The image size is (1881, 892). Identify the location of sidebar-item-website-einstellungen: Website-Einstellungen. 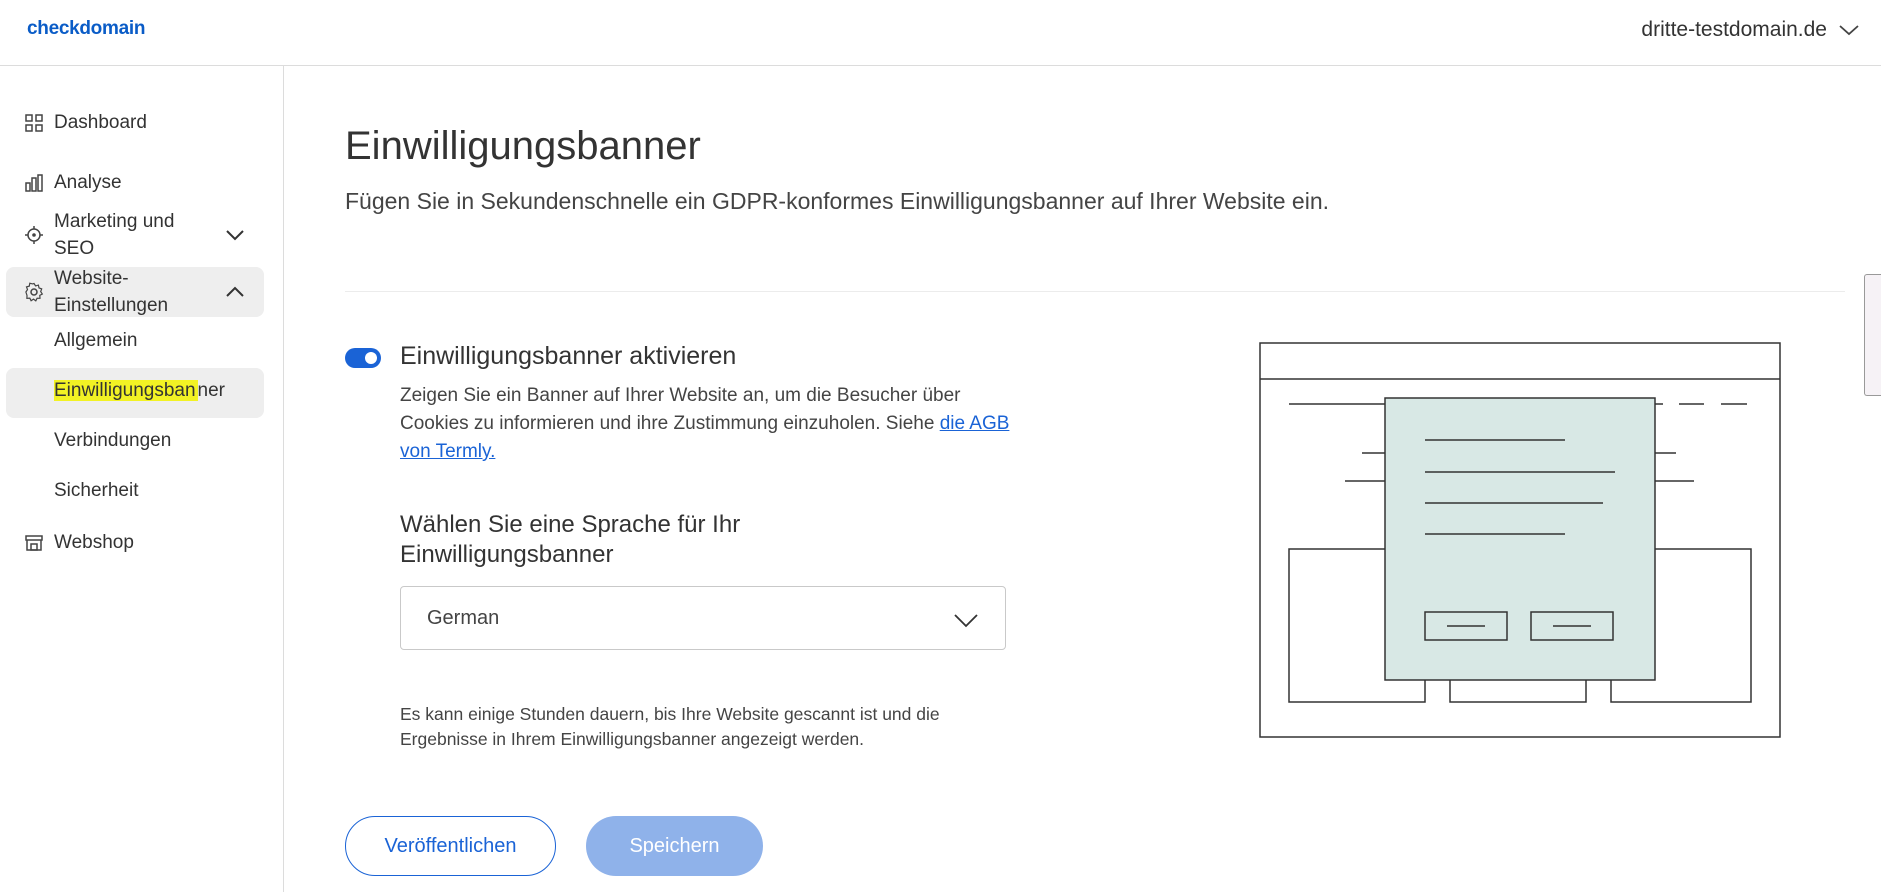
(135, 292).